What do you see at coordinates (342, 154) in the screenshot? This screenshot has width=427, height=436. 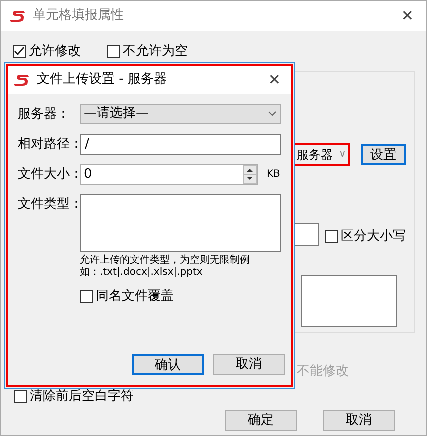 I see `caret-icon: ∨` at bounding box center [342, 154].